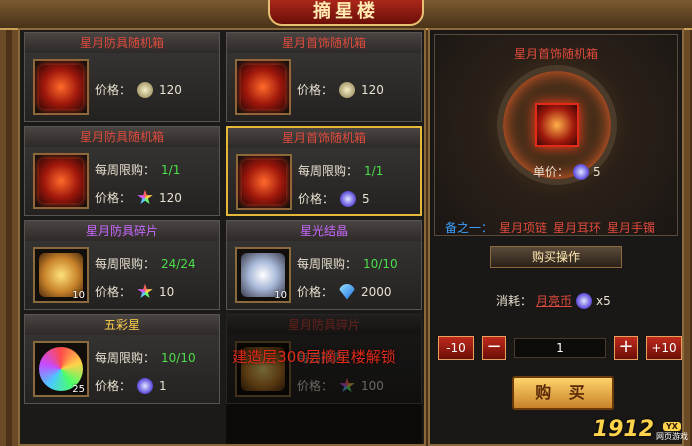  I want to click on treasure-chest-icon, so click(557, 125).